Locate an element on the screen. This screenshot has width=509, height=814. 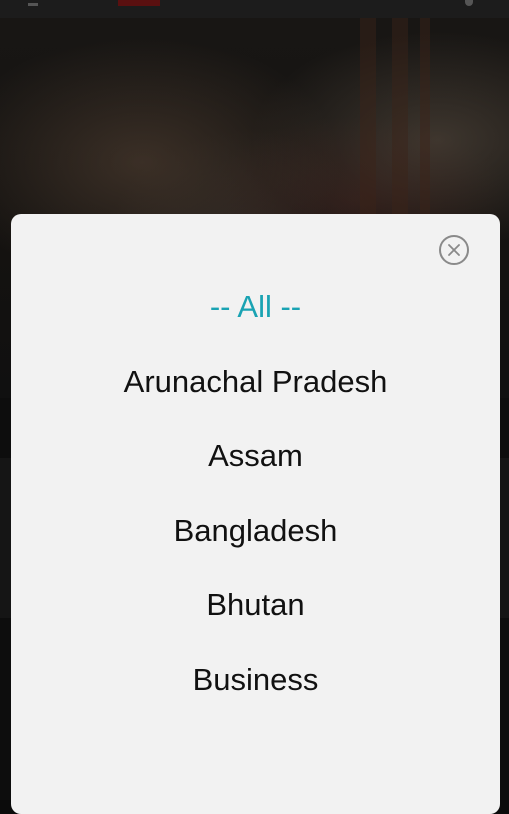
close-icon is located at coordinates (454, 250).